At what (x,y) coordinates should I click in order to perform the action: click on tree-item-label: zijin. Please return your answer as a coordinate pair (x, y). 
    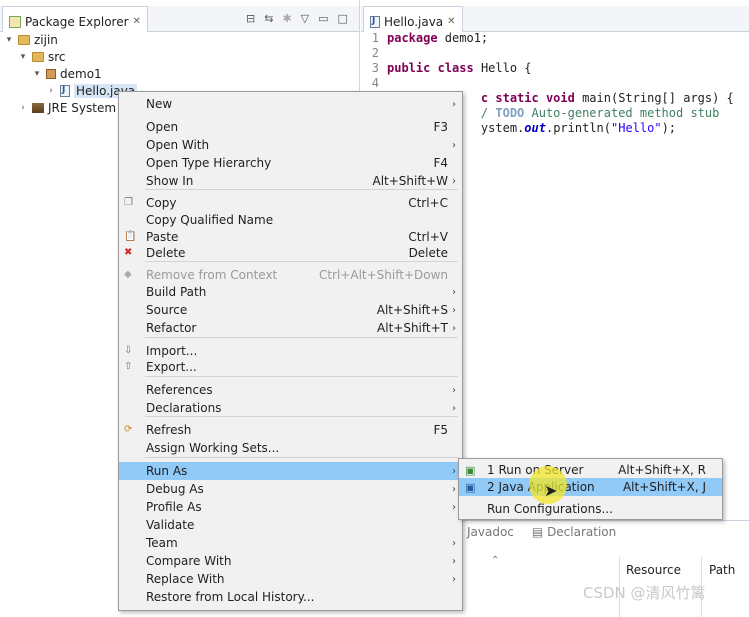
    Looking at the image, I should click on (46, 39).